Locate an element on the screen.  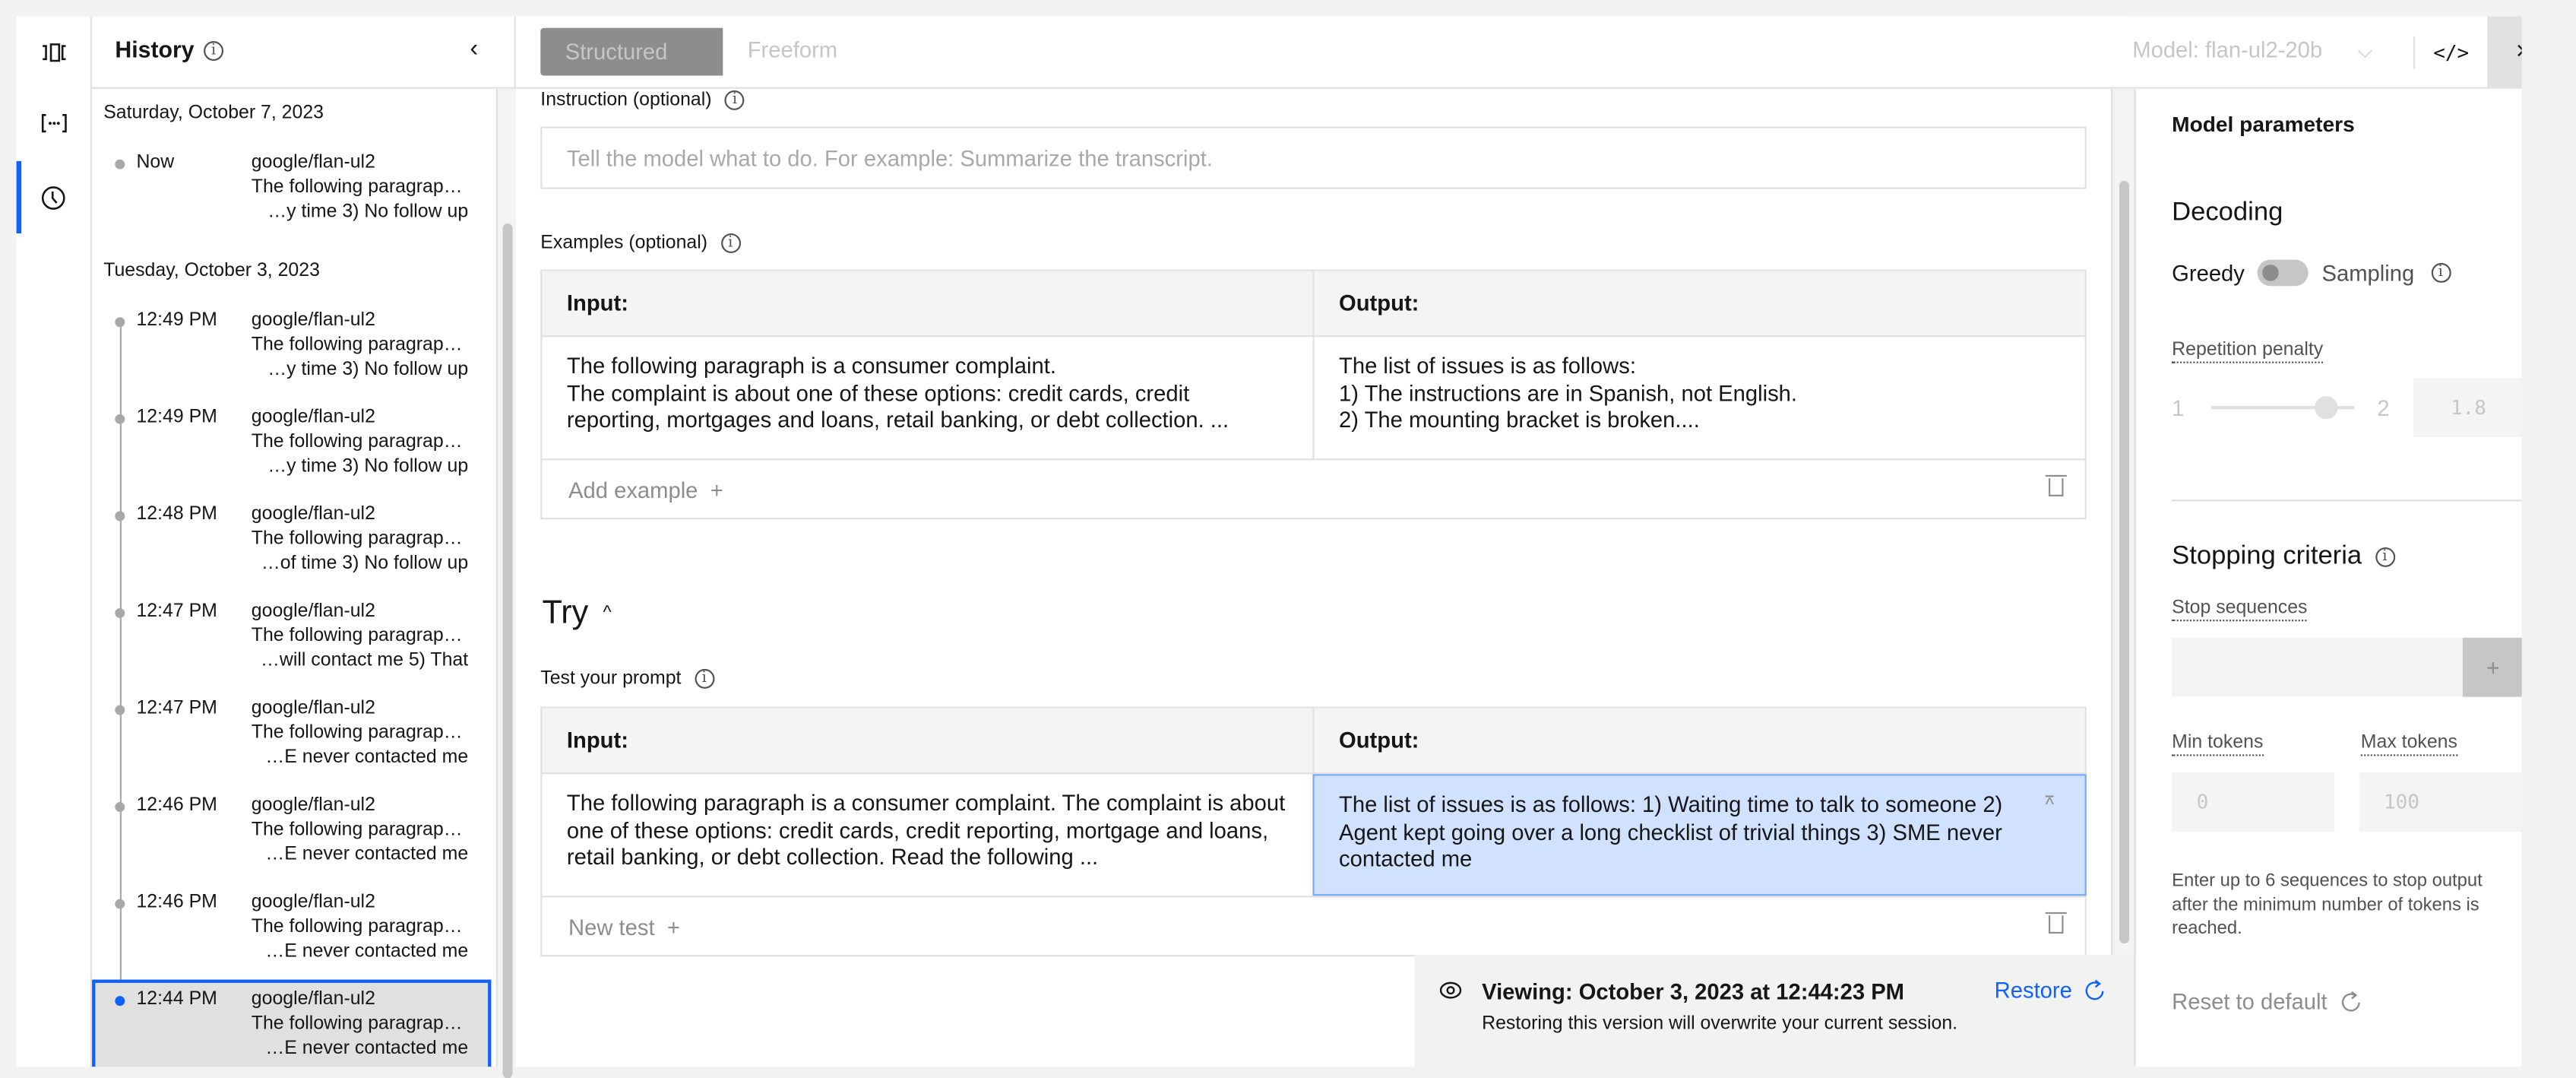
tab-freeform: Freeform is located at coordinates (792, 50).